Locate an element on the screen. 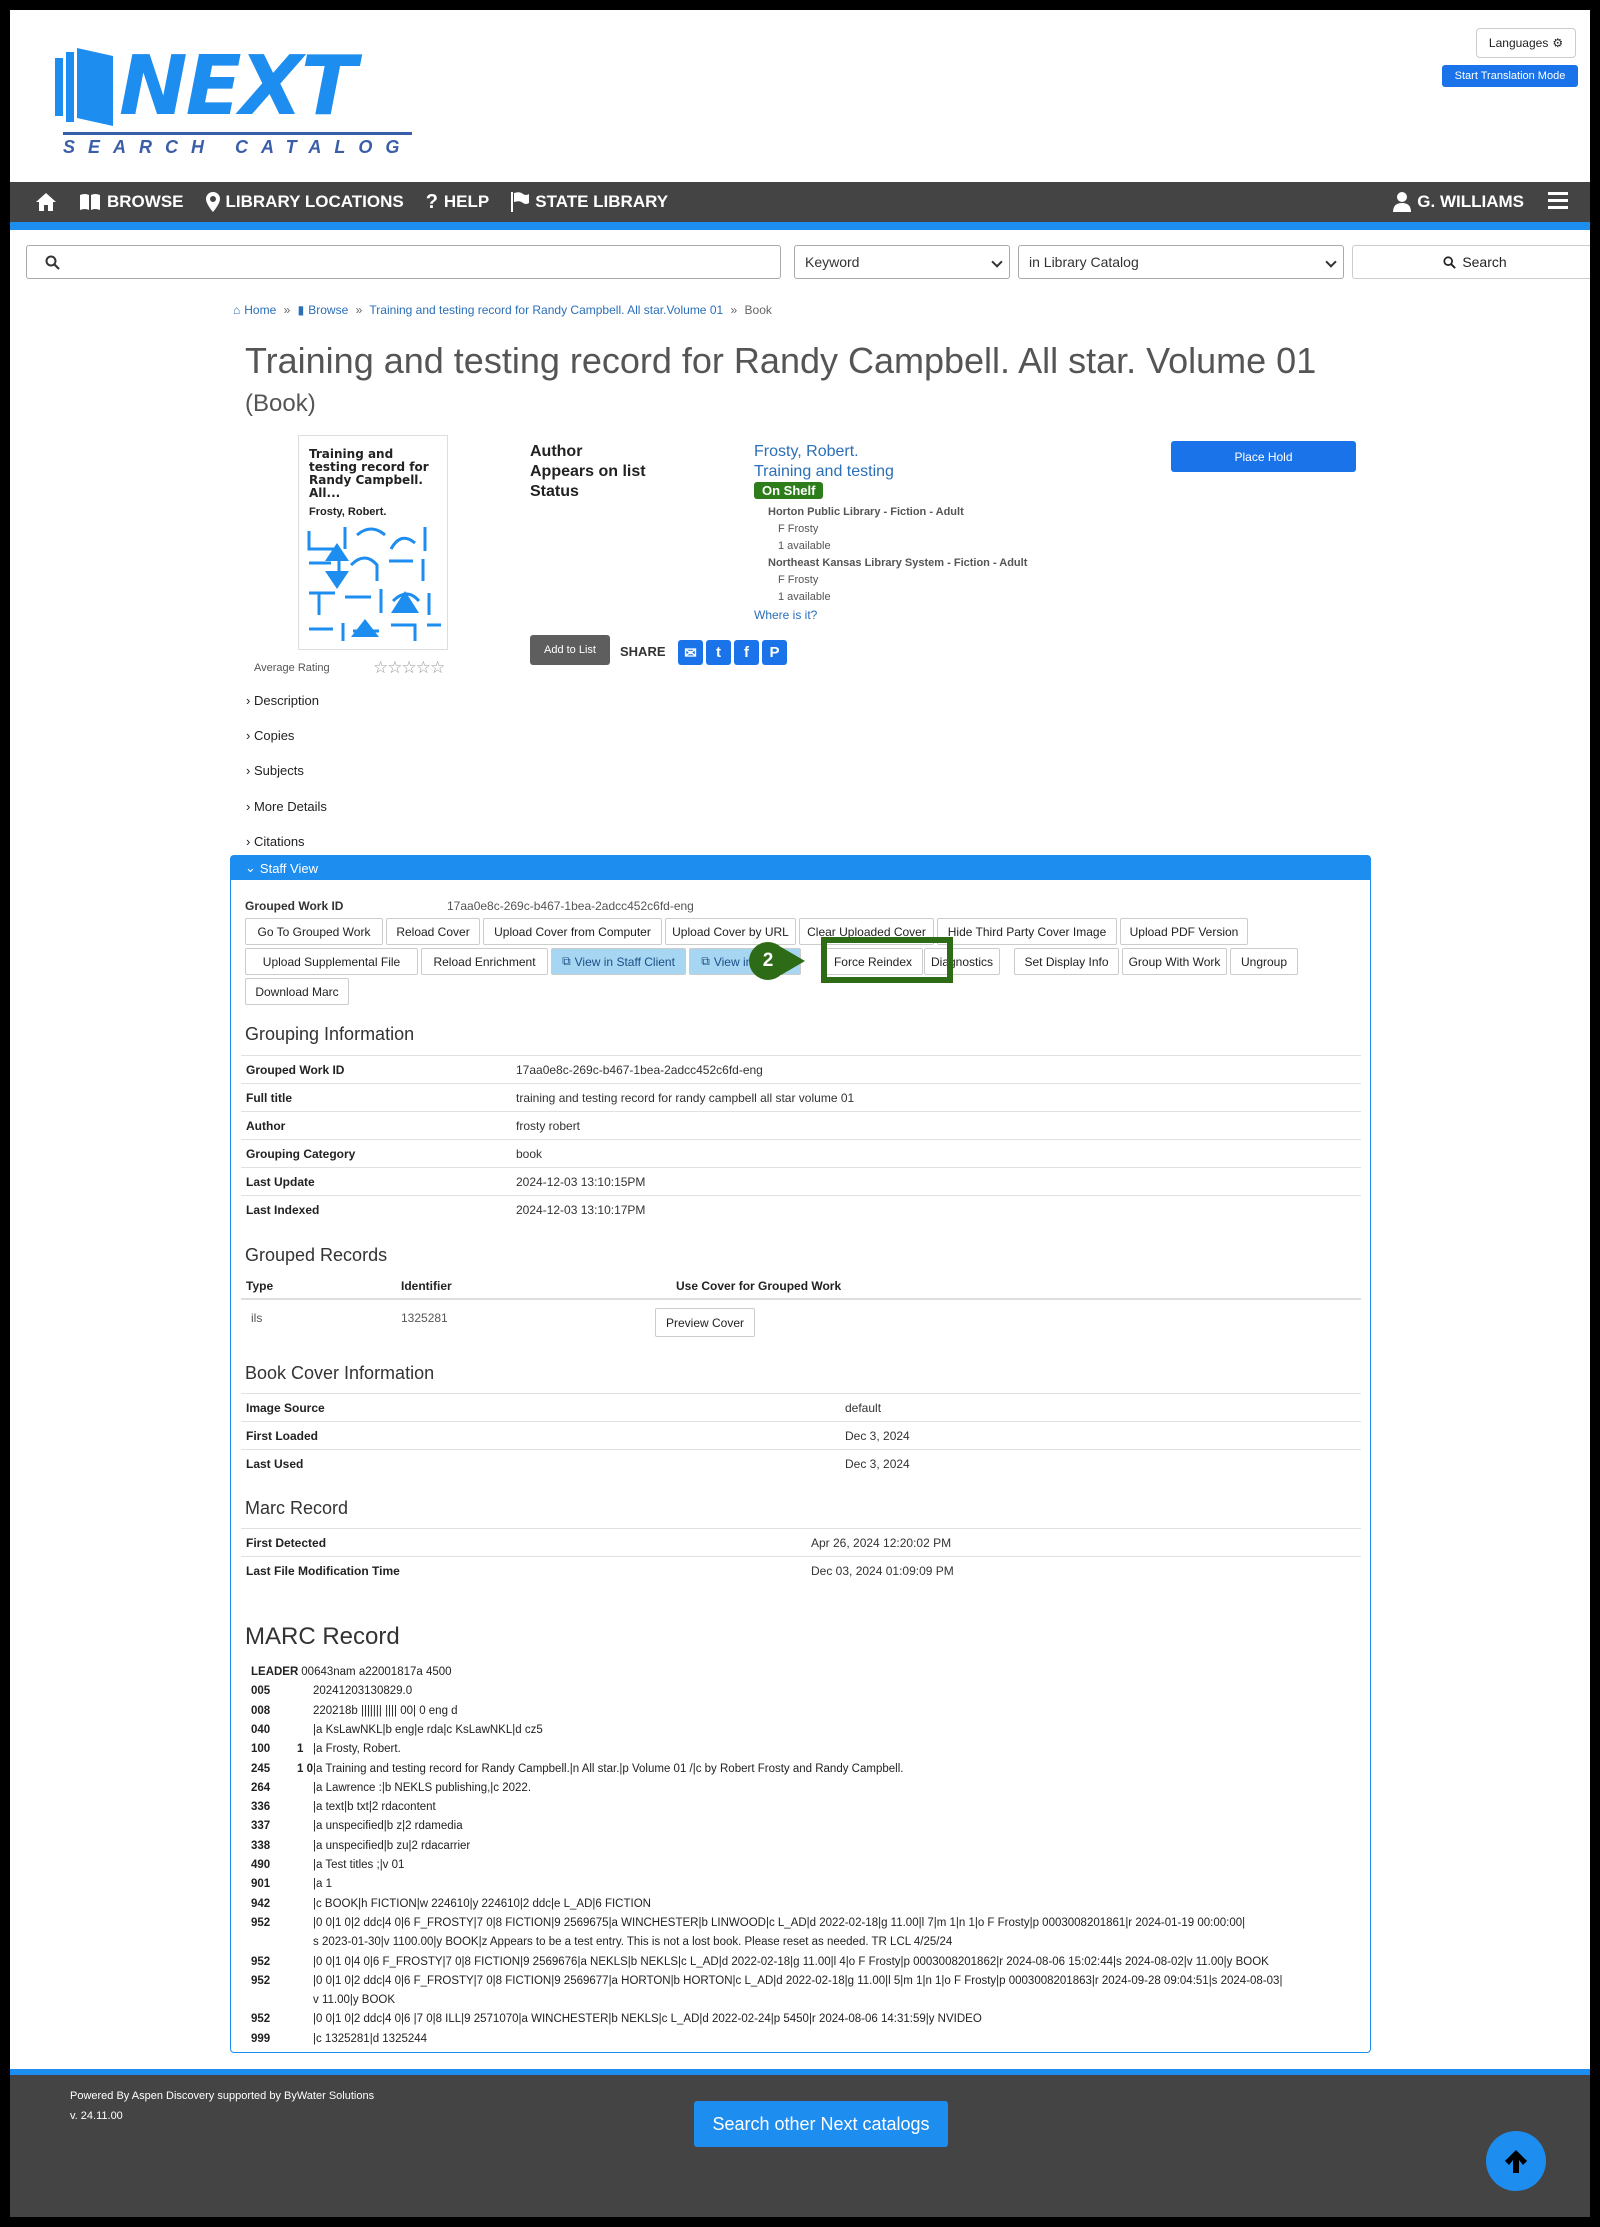 The height and width of the screenshot is (2227, 1600). nav-state-library-label: STATE LIBRARY is located at coordinates (602, 201).